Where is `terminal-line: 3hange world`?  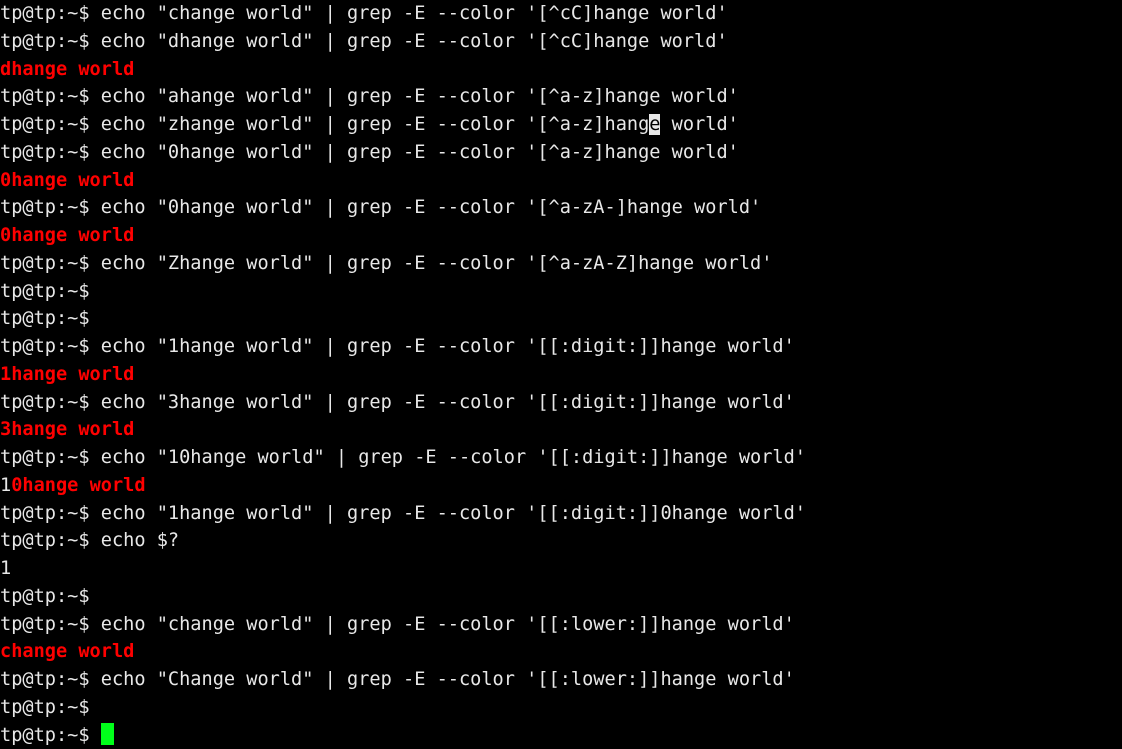 terminal-line: 3hange world is located at coordinates (561, 430).